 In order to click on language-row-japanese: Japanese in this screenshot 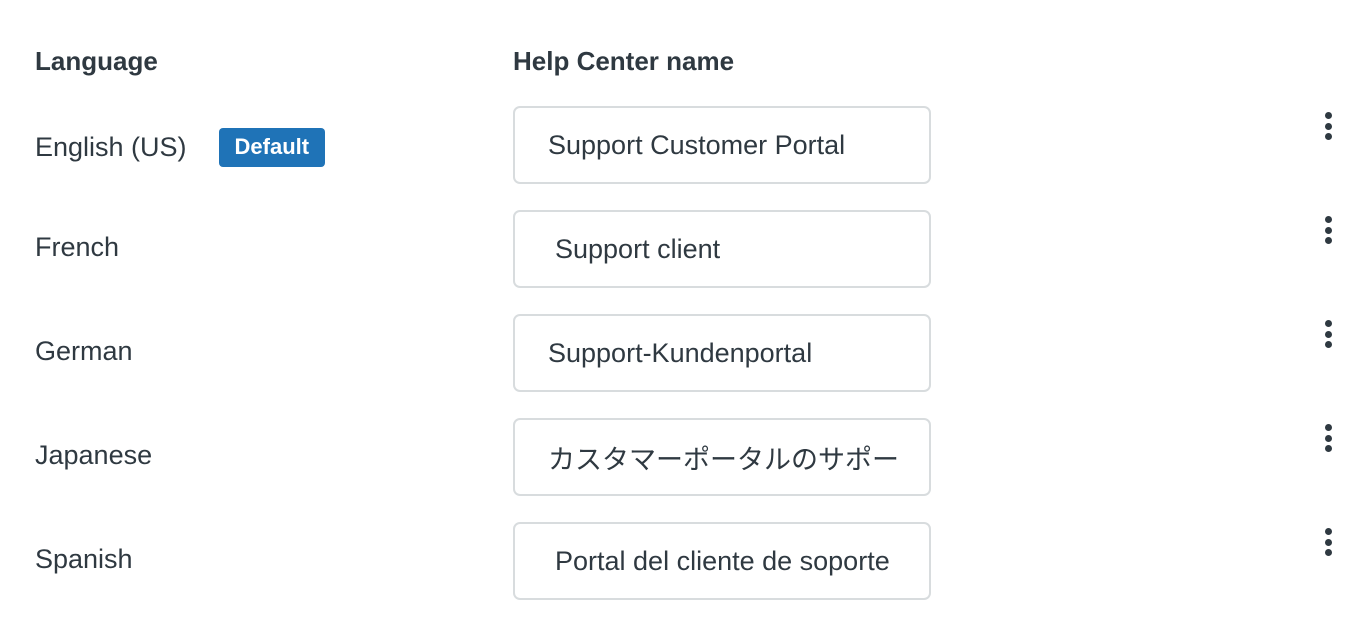, I will do `click(683, 458)`.